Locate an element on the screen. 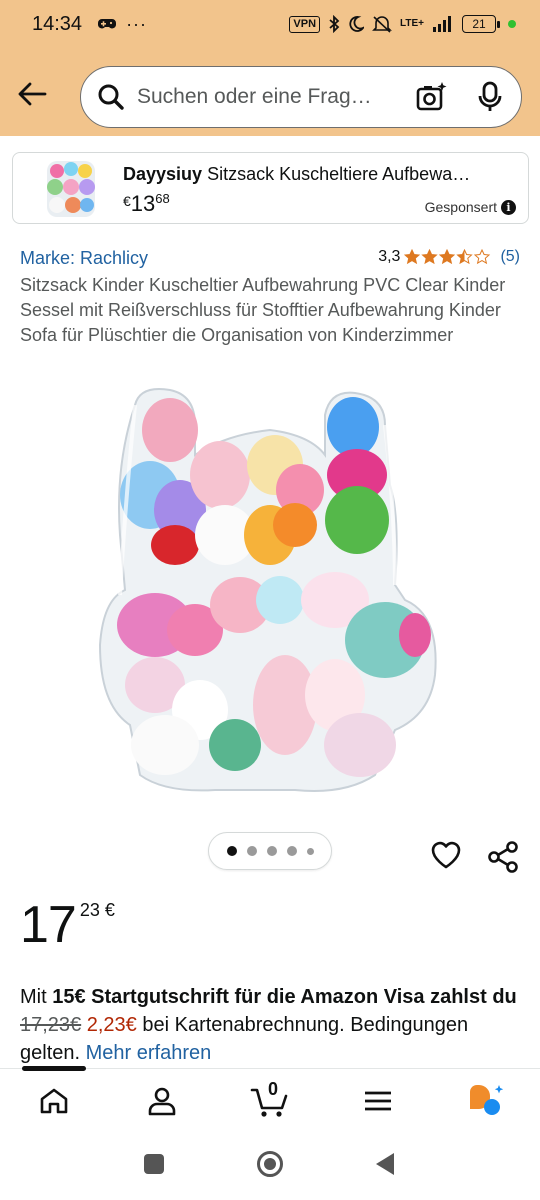 This screenshot has height=1200, width=540. microphone-icon is located at coordinates (490, 96).